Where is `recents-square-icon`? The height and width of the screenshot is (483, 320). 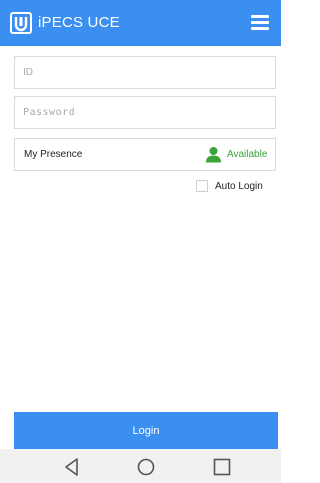
recents-square-icon is located at coordinates (222, 467).